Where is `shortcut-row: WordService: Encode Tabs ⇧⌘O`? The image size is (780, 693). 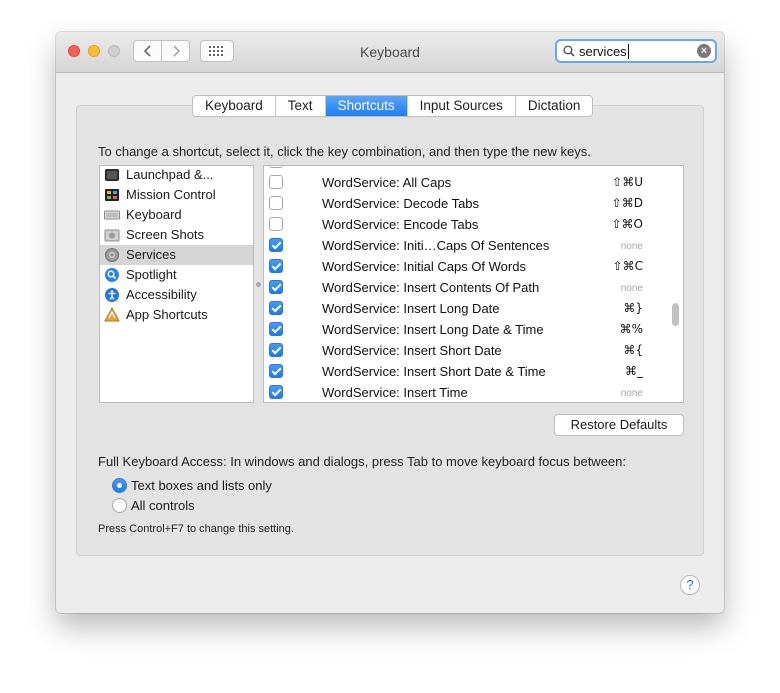
shortcut-row: WordService: Encode Tabs ⇧⌘O is located at coordinates (473, 224).